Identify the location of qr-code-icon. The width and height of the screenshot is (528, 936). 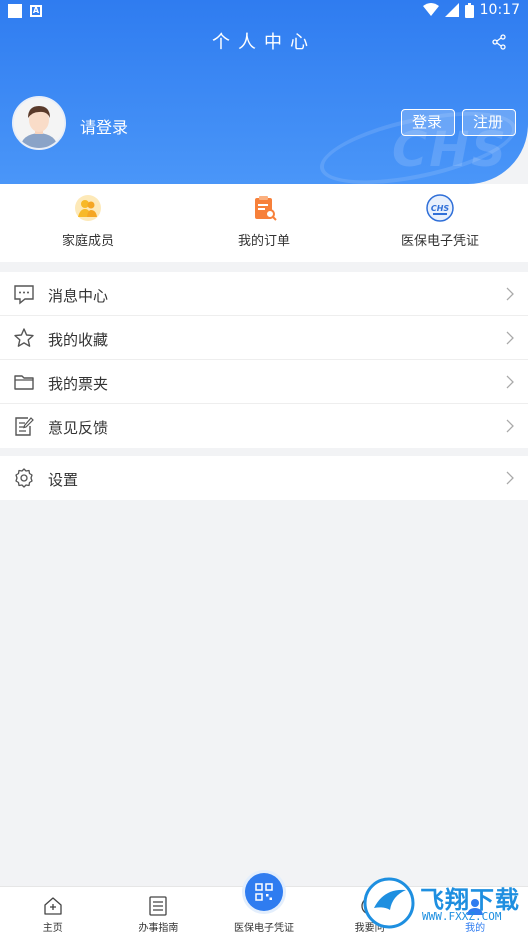
(264, 892).